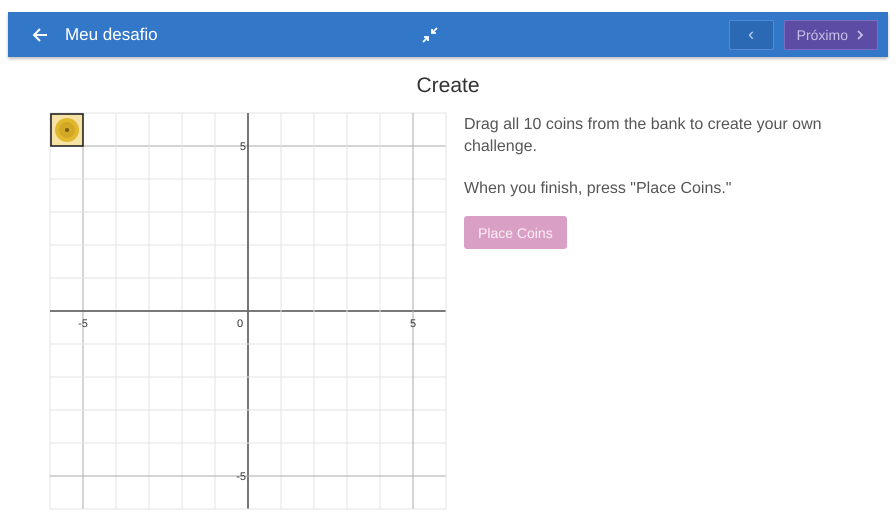 This screenshot has height=521, width=896. What do you see at coordinates (448, 85) in the screenshot?
I see `page-title: Create` at bounding box center [448, 85].